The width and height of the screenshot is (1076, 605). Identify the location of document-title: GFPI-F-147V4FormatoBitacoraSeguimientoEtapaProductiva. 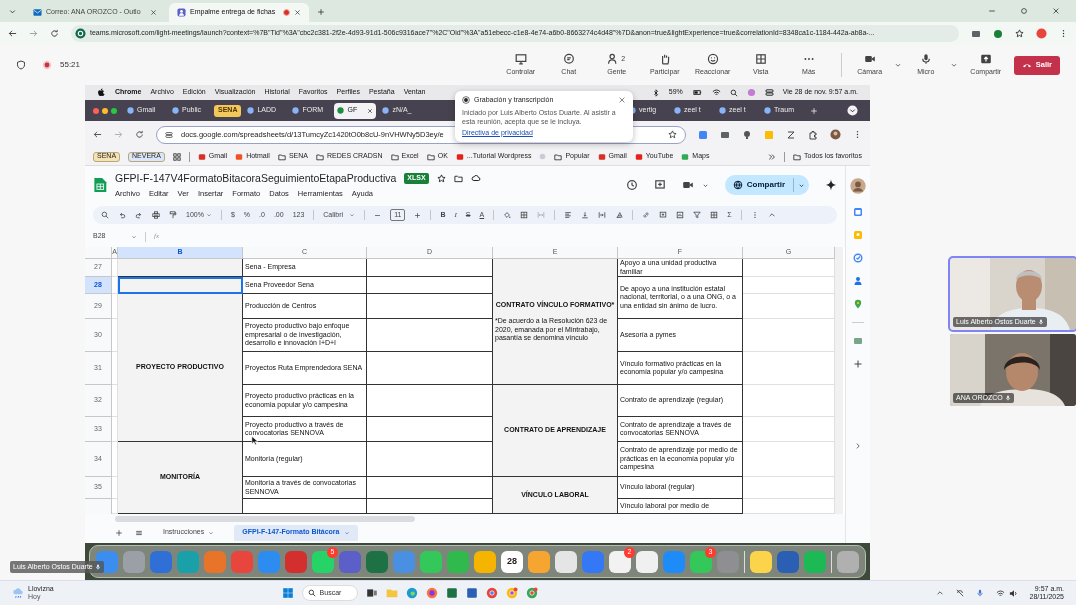
(256, 178).